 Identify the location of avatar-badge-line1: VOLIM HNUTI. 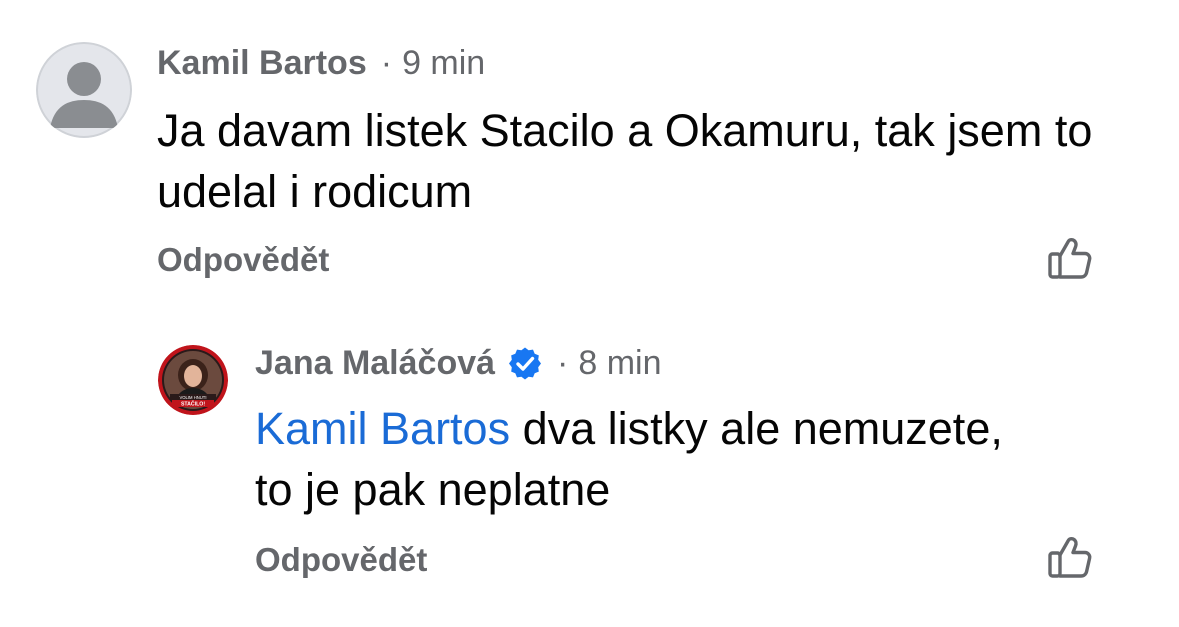
(193, 397).